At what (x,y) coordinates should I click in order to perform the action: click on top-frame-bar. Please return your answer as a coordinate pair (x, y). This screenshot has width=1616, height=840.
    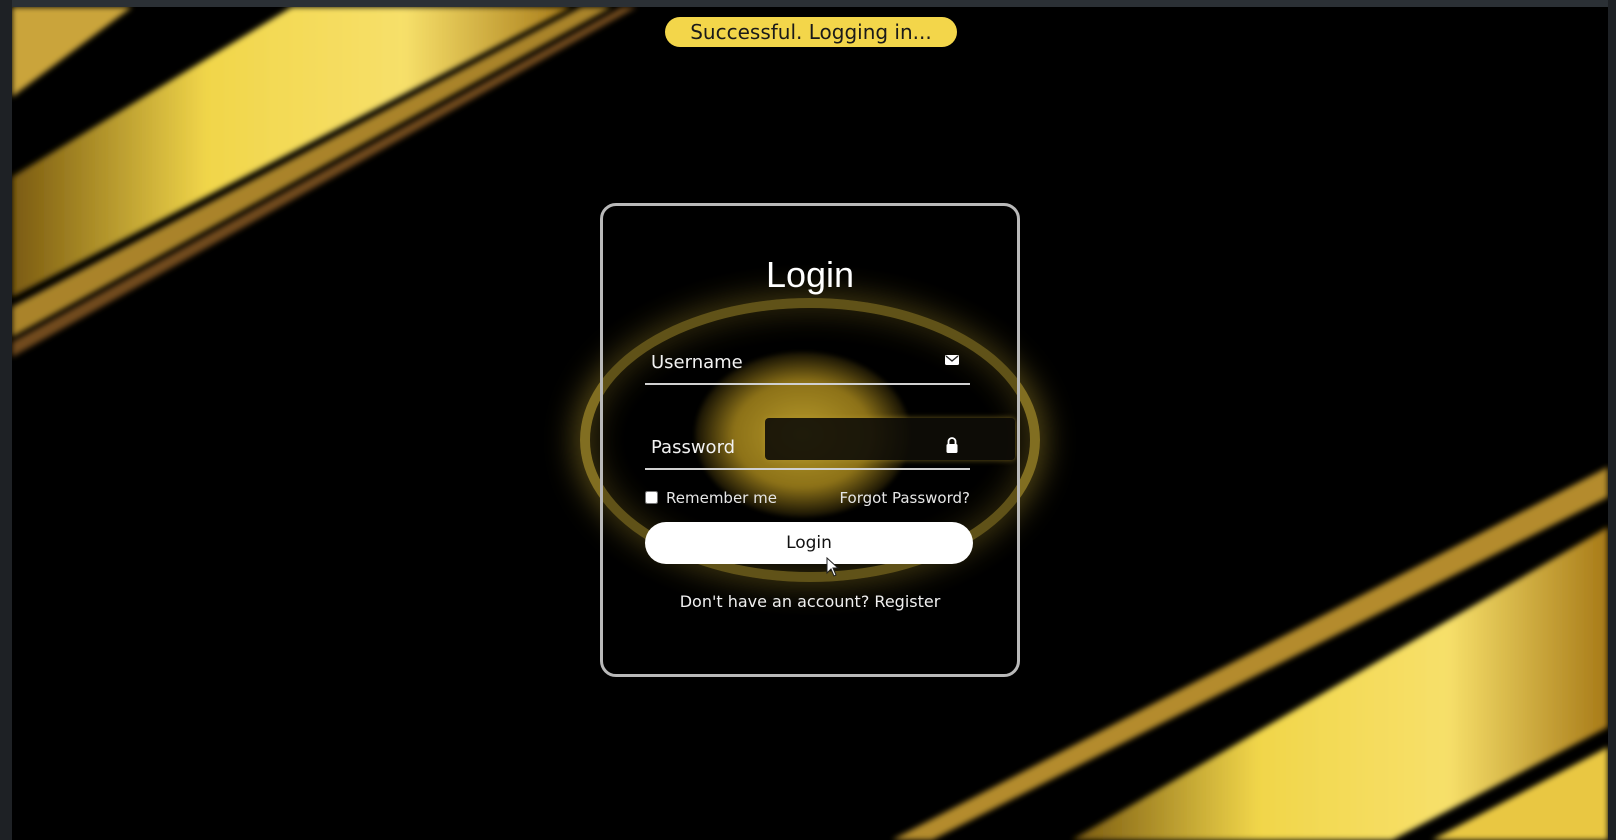
    Looking at the image, I should click on (808, 3).